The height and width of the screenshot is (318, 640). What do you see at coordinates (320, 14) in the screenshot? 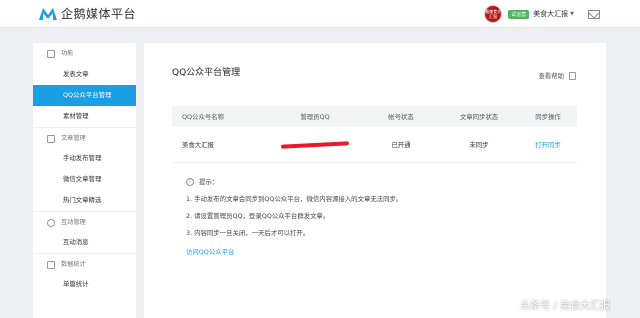
I see `top-bar: 企鹅媒体平台 最美食大汇报 试运营 美食大汇报 ▼` at bounding box center [320, 14].